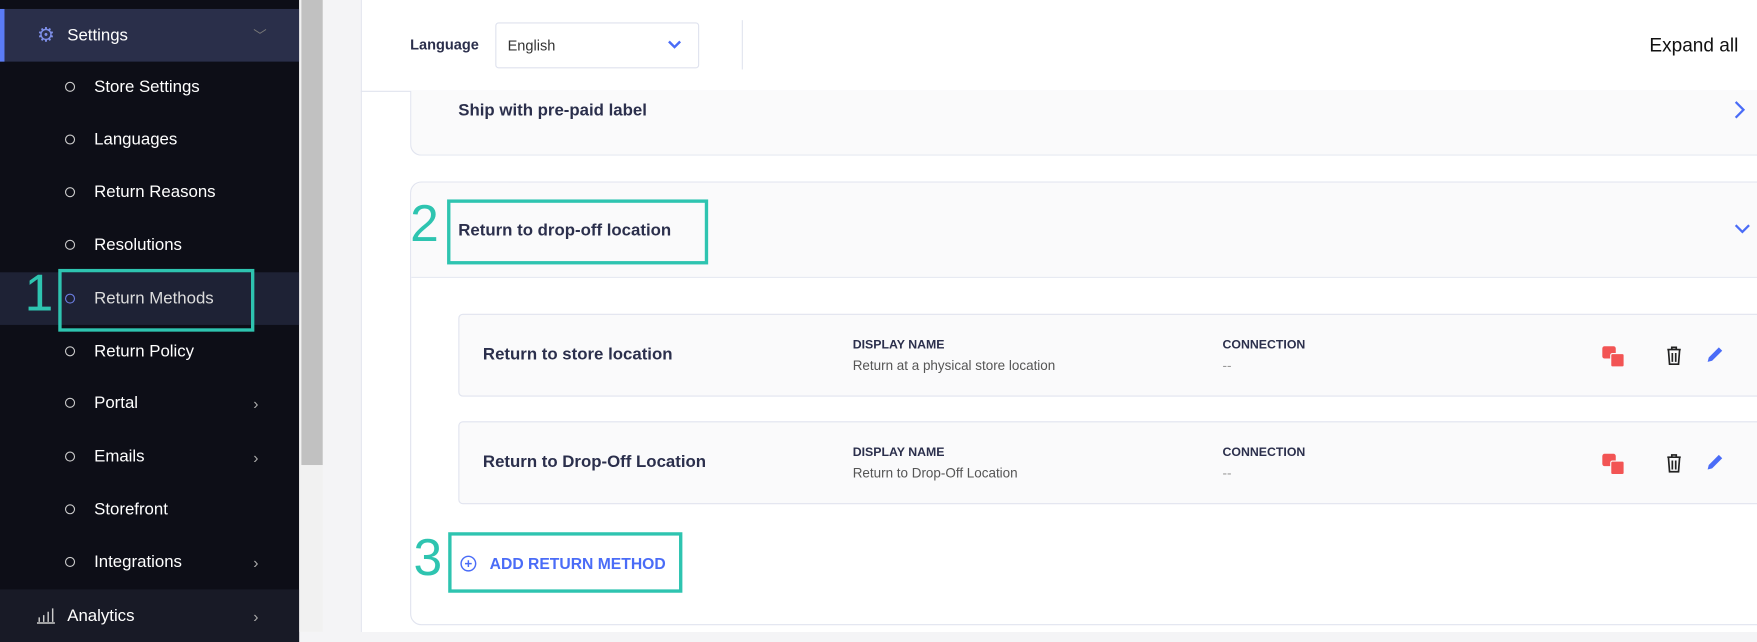 The image size is (1757, 642). I want to click on sidebar-item-return-policy: Return Policy, so click(149, 351).